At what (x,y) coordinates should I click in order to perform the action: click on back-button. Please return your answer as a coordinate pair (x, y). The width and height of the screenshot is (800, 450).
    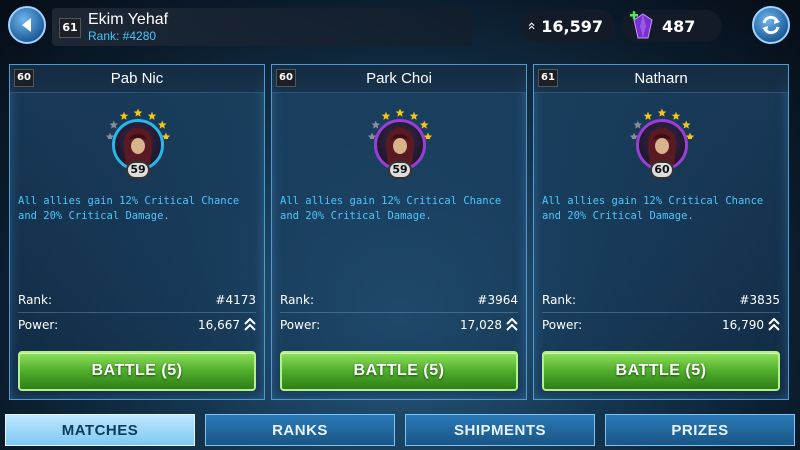
    Looking at the image, I should click on (27, 25).